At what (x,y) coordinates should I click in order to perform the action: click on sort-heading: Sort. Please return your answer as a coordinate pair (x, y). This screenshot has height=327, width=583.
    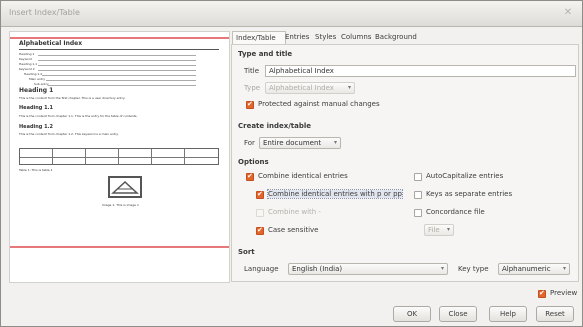
    Looking at the image, I should click on (246, 252).